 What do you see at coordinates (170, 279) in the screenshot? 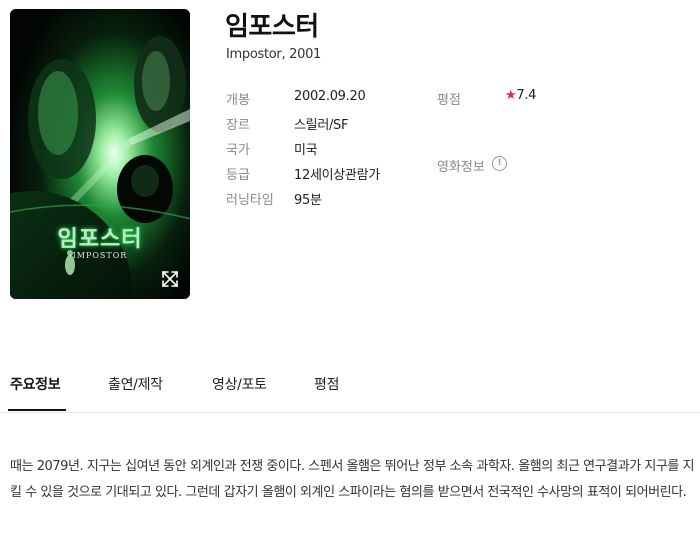
I see `expand-arrows-icon` at bounding box center [170, 279].